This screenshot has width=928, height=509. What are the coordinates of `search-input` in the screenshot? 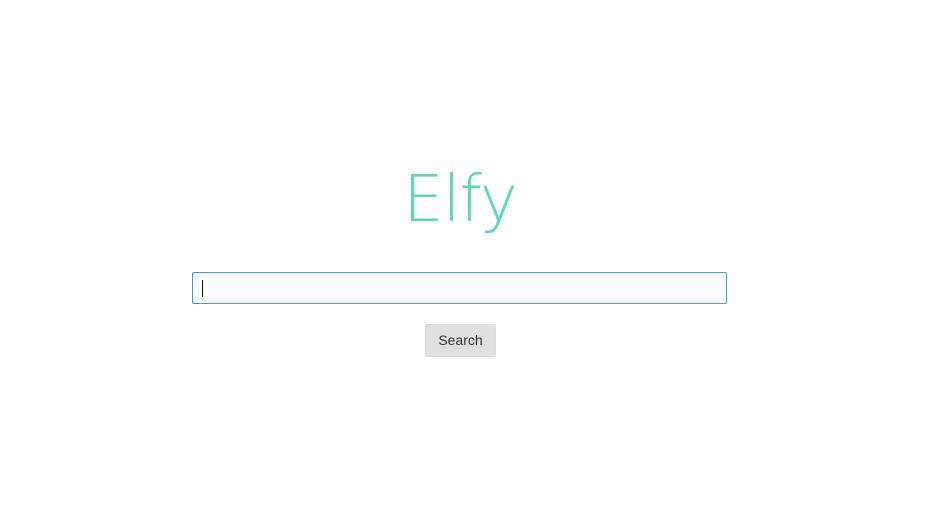 It's located at (459, 288).